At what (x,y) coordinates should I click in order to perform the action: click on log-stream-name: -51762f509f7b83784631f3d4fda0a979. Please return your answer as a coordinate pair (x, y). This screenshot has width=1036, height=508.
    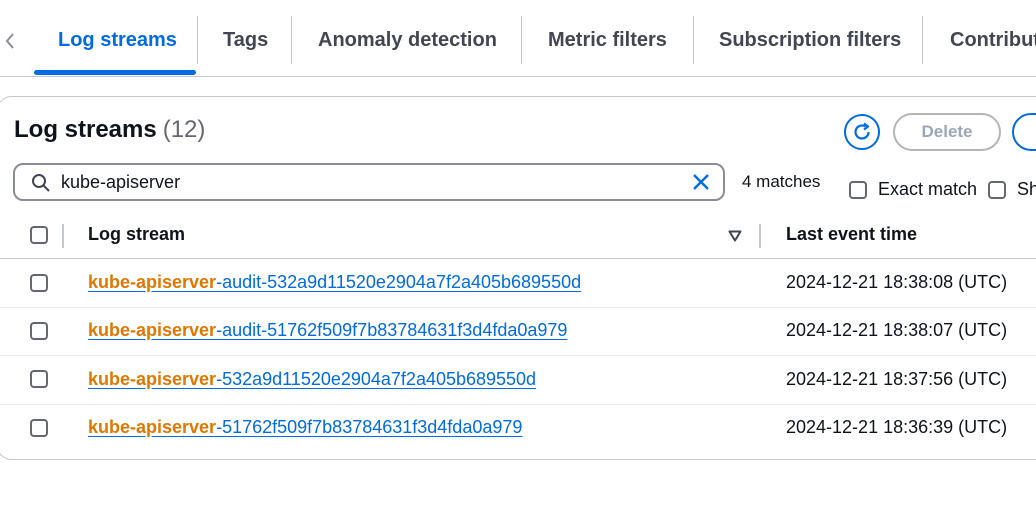
    Looking at the image, I should click on (369, 427).